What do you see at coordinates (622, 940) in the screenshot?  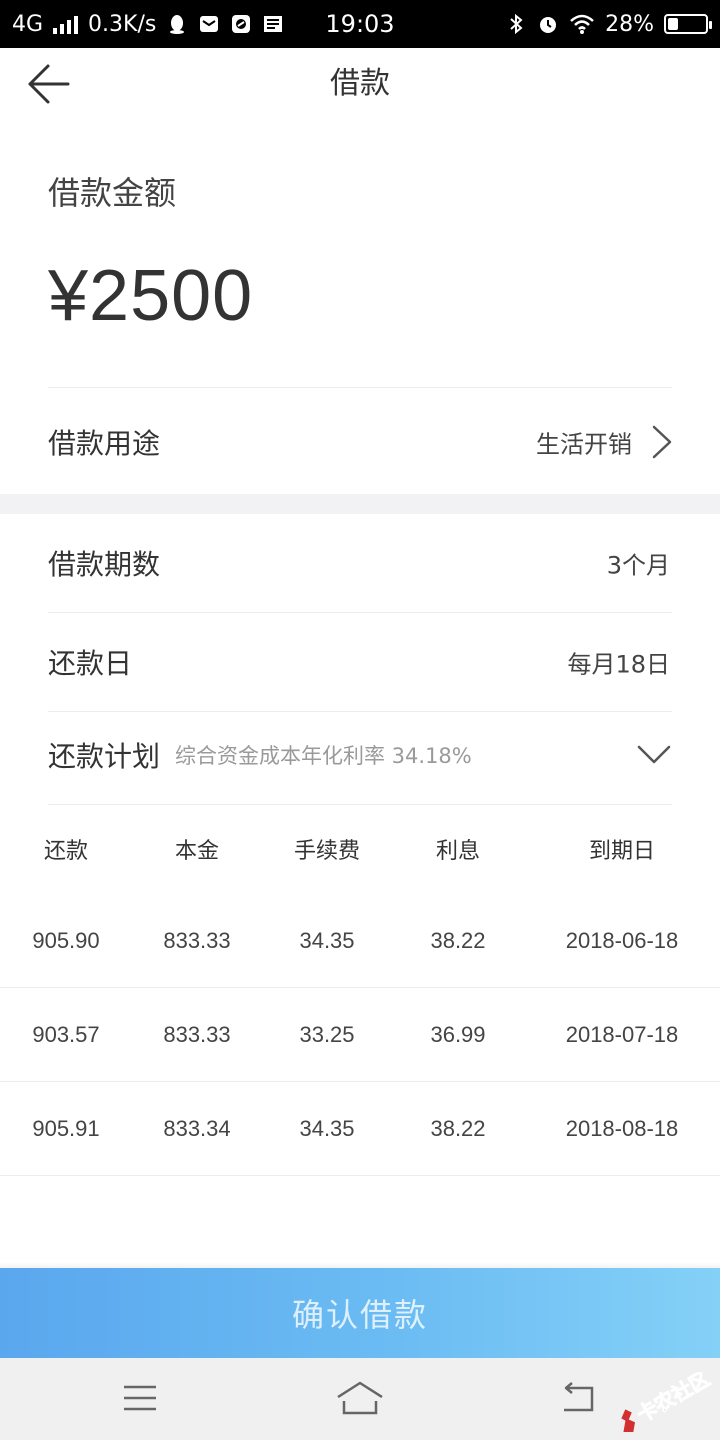 I see `cell-due-date: 2018-06-18` at bounding box center [622, 940].